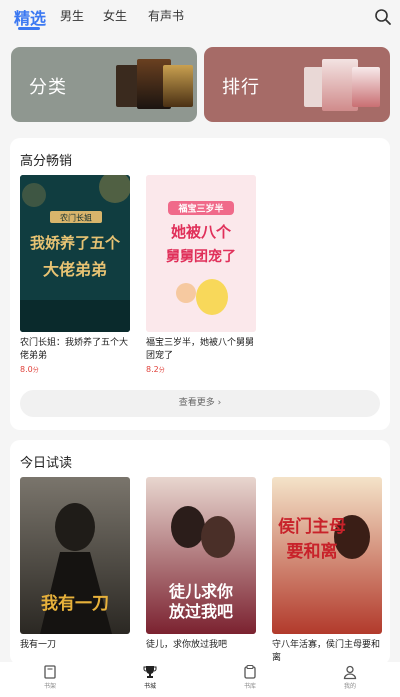  I want to click on book-score: 8.0分, so click(29, 369).